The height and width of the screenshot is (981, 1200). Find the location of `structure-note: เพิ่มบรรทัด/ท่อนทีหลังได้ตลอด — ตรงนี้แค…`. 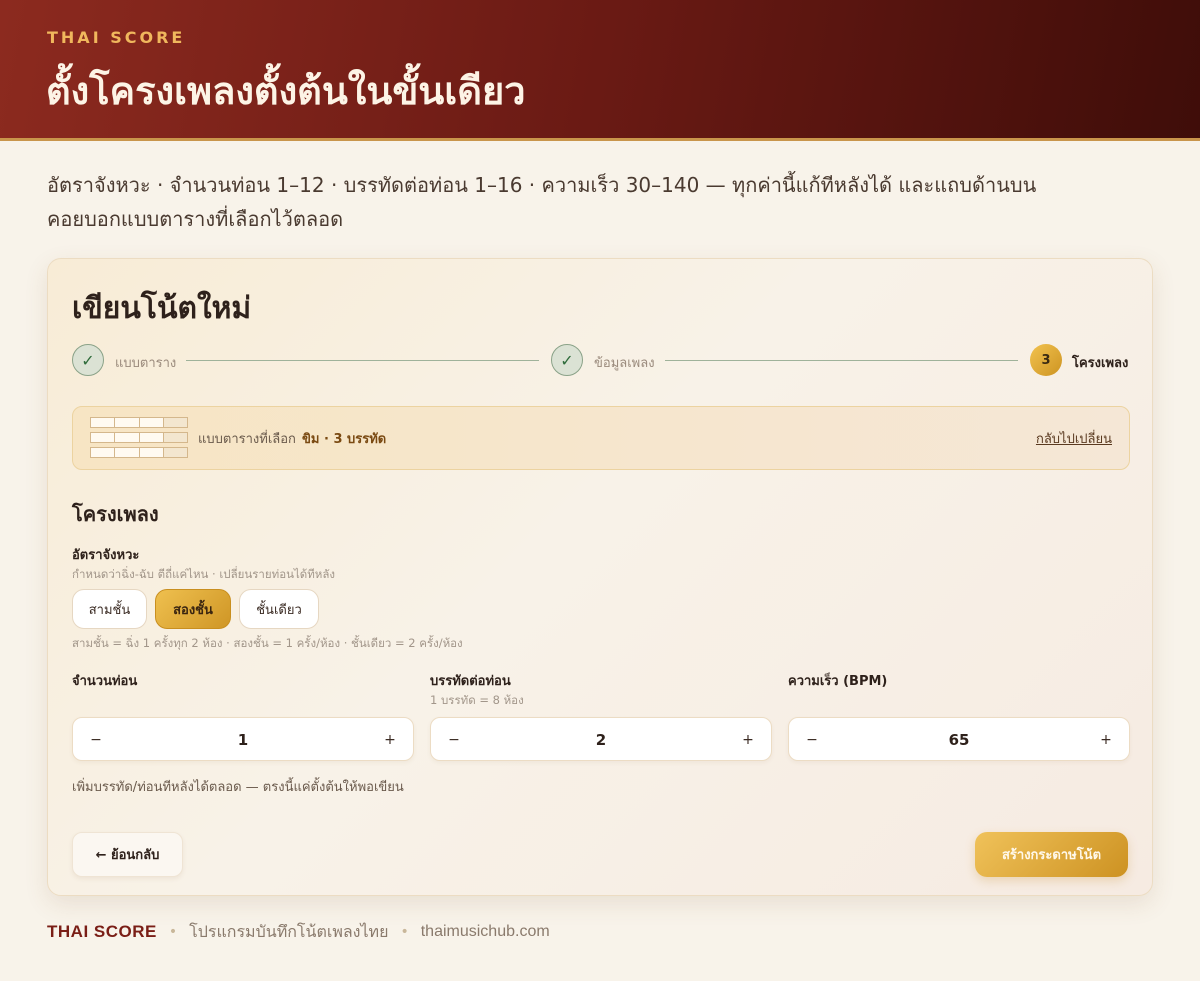

structure-note: เพิ่มบรรทัด/ท่อนทีหลังได้ตลอด — ตรงนี้แค… is located at coordinates (238, 787).